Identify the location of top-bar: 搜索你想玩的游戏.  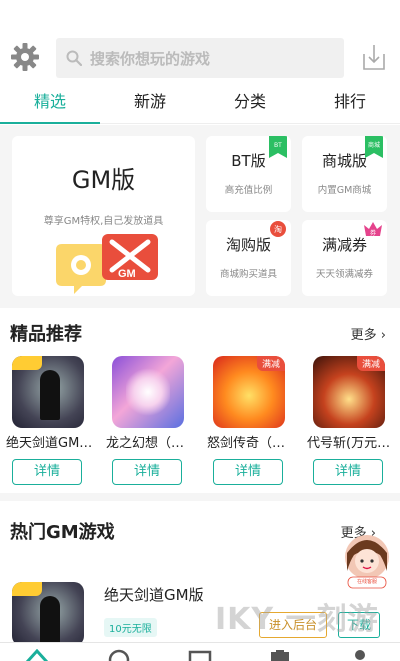
(200, 41).